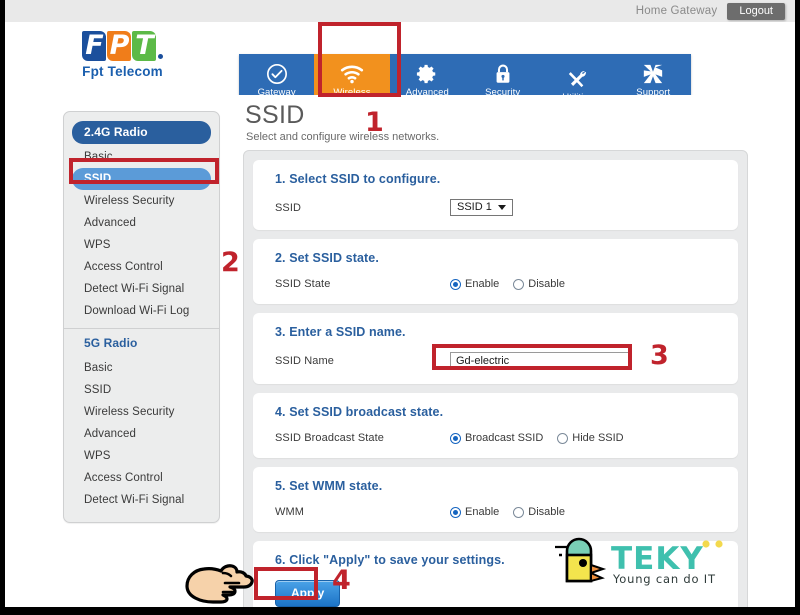  I want to click on ssid-select-dropdown: SSID 1, so click(481, 207).